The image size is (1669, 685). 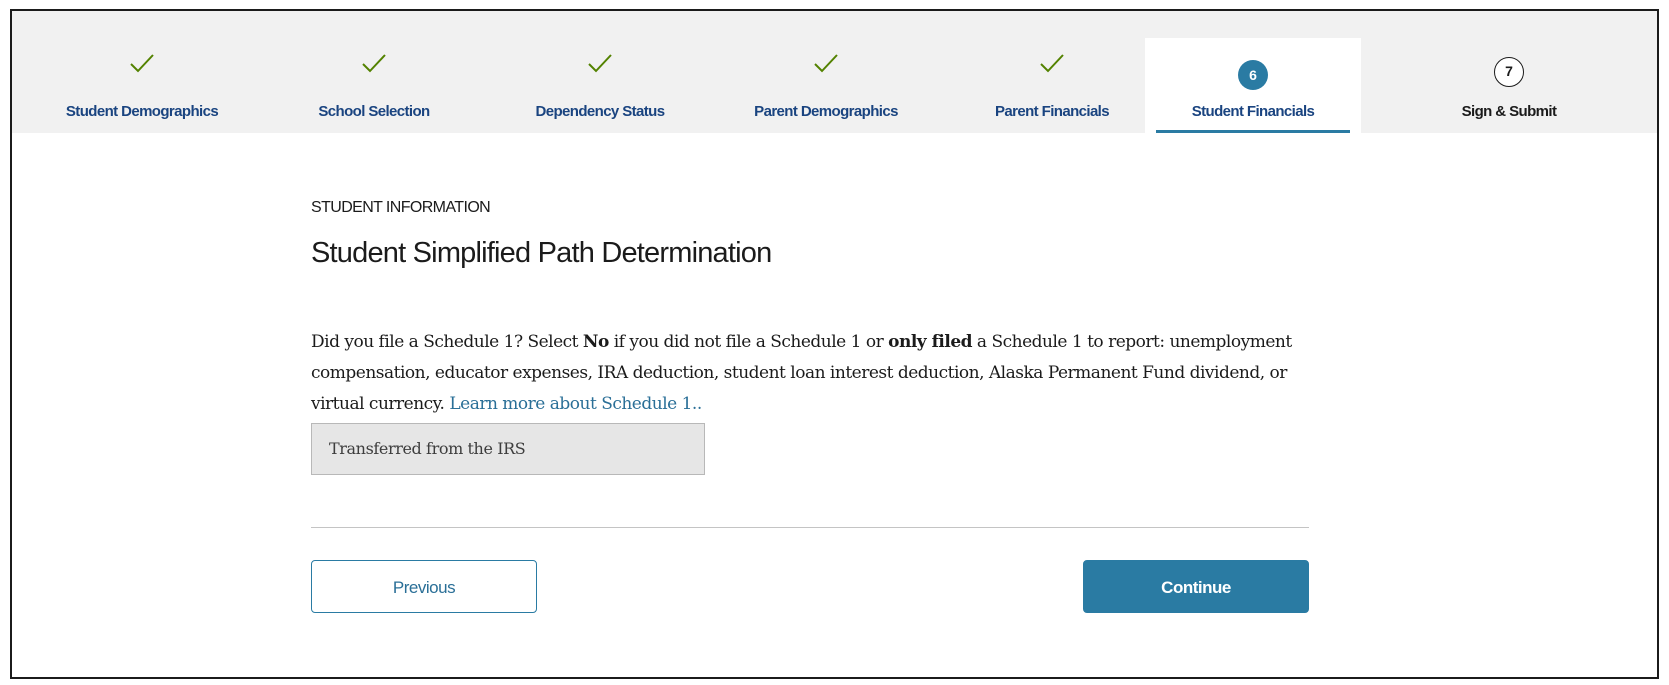 I want to click on step-label: Dependency Status, so click(x=600, y=111).